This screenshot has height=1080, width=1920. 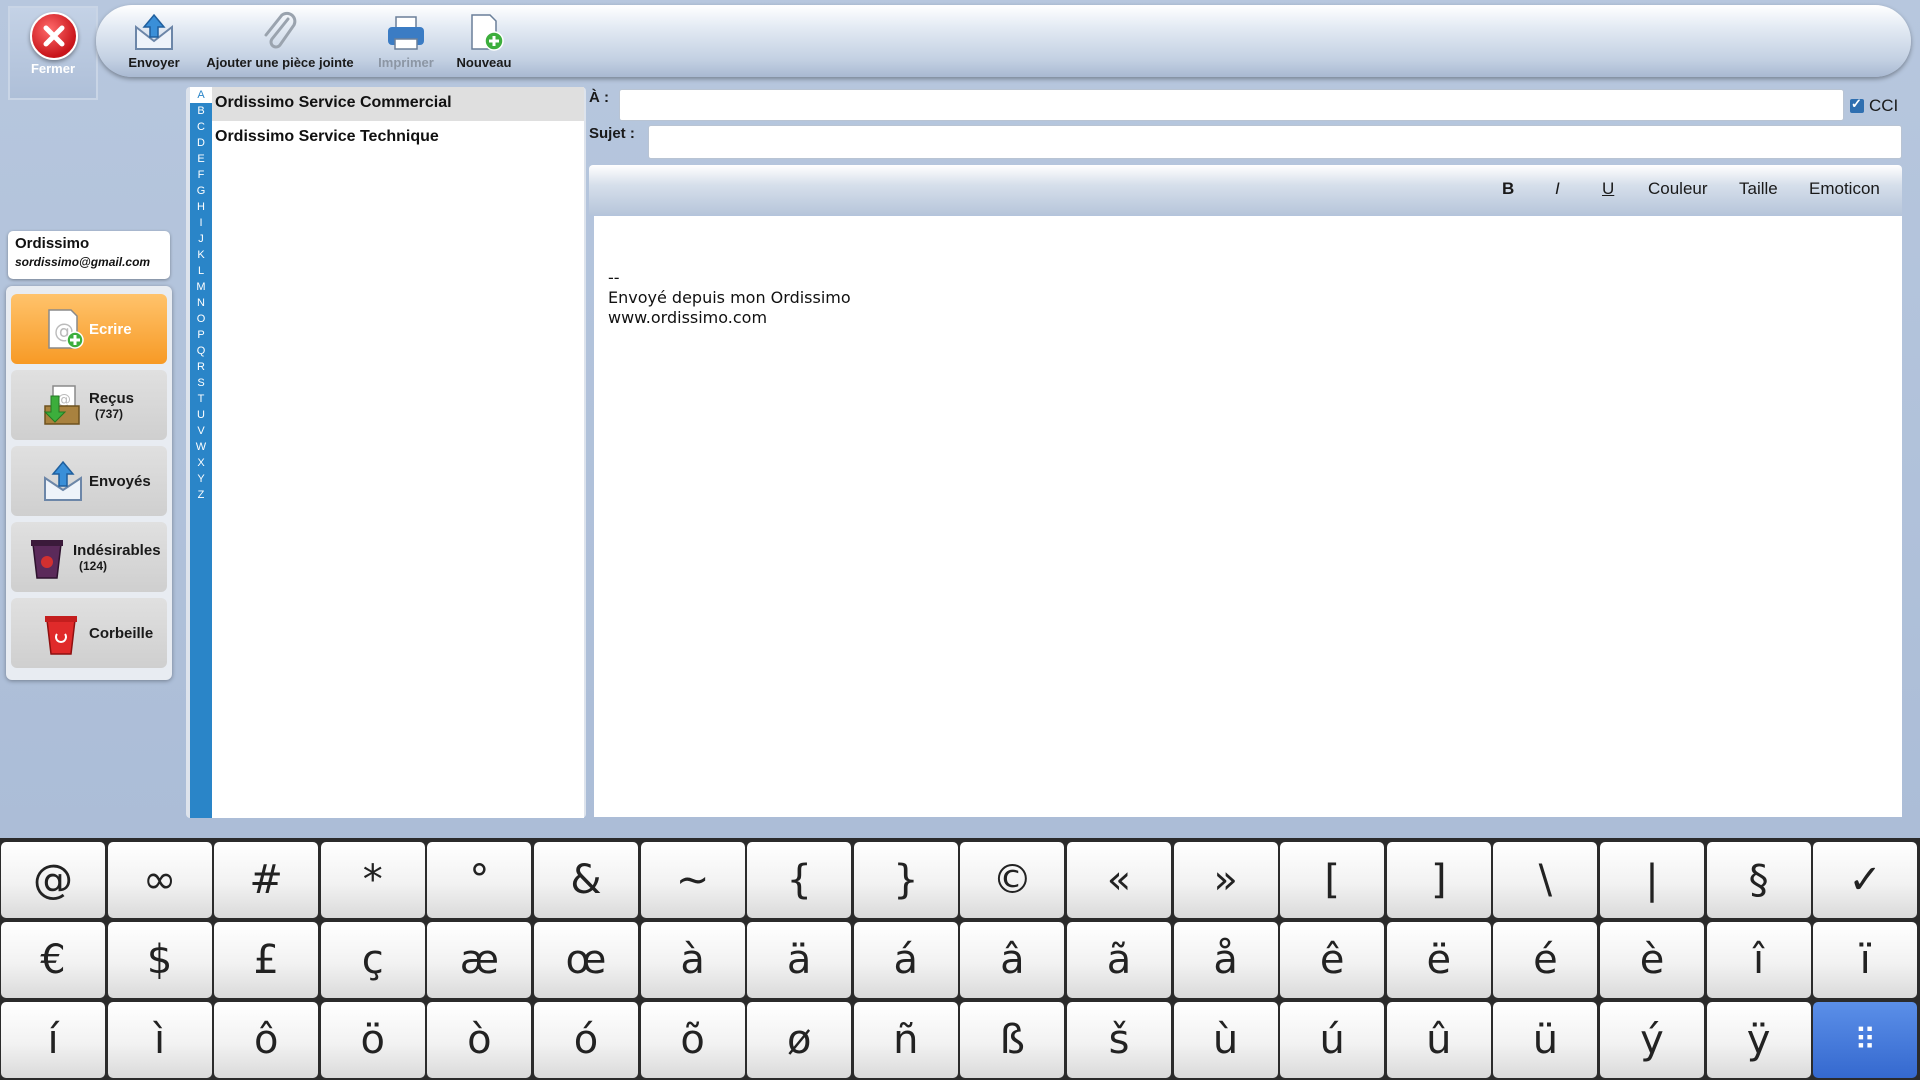 What do you see at coordinates (201, 271) in the screenshot?
I see `alphabet-letter: L` at bounding box center [201, 271].